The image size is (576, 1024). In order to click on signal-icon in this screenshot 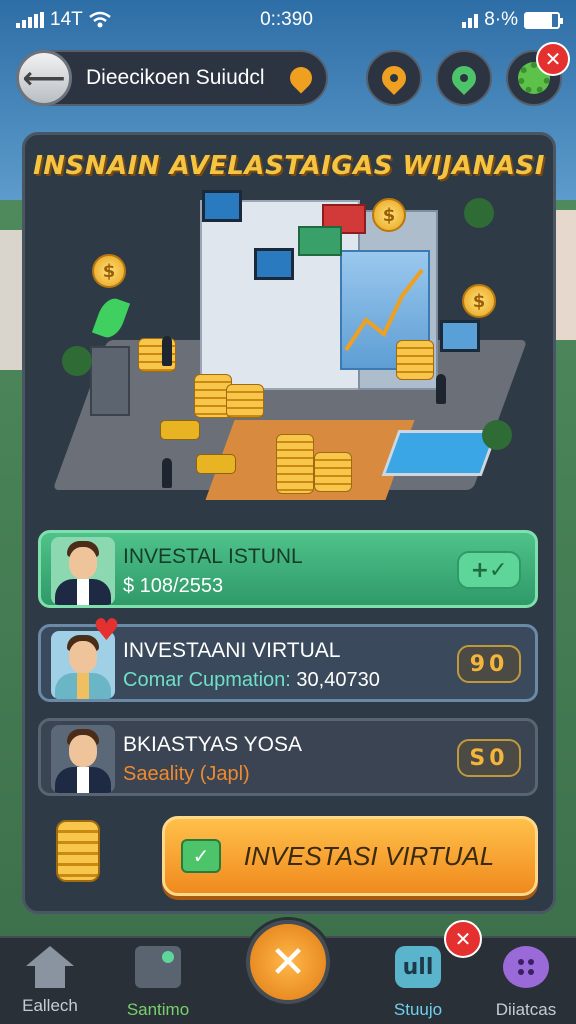, I will do `click(30, 20)`.